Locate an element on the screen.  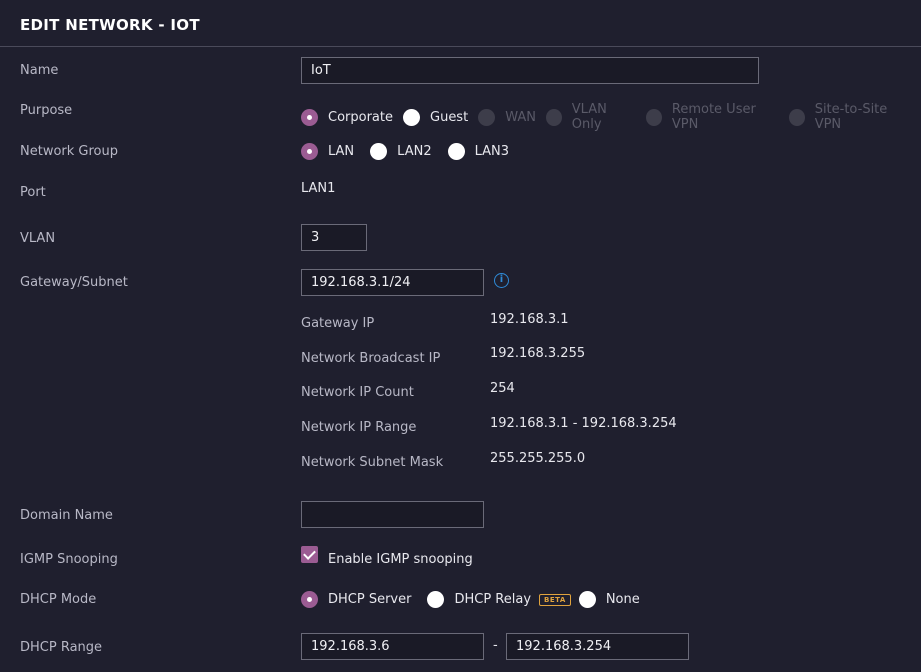
purpose-vlan-only-radio: VLAN Only is located at coordinates (590, 117).